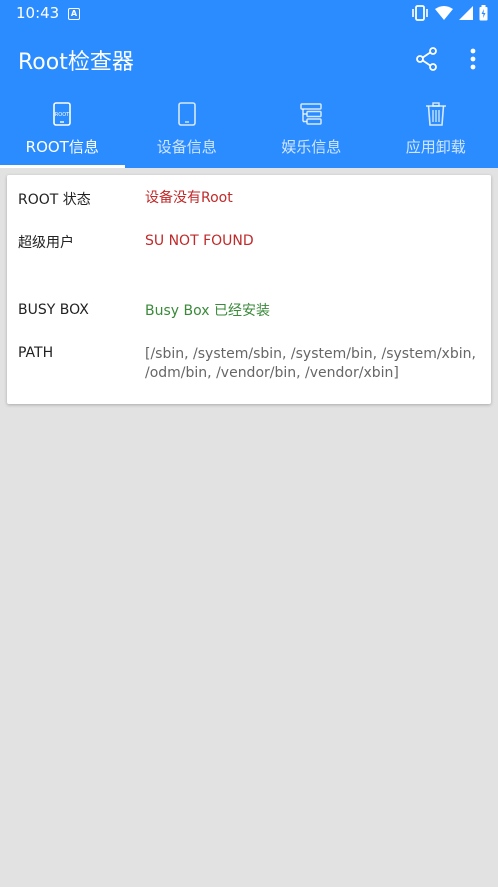 Image resolution: width=498 pixels, height=887 pixels. What do you see at coordinates (74, 14) in the screenshot?
I see `notification-a-icon: A` at bounding box center [74, 14].